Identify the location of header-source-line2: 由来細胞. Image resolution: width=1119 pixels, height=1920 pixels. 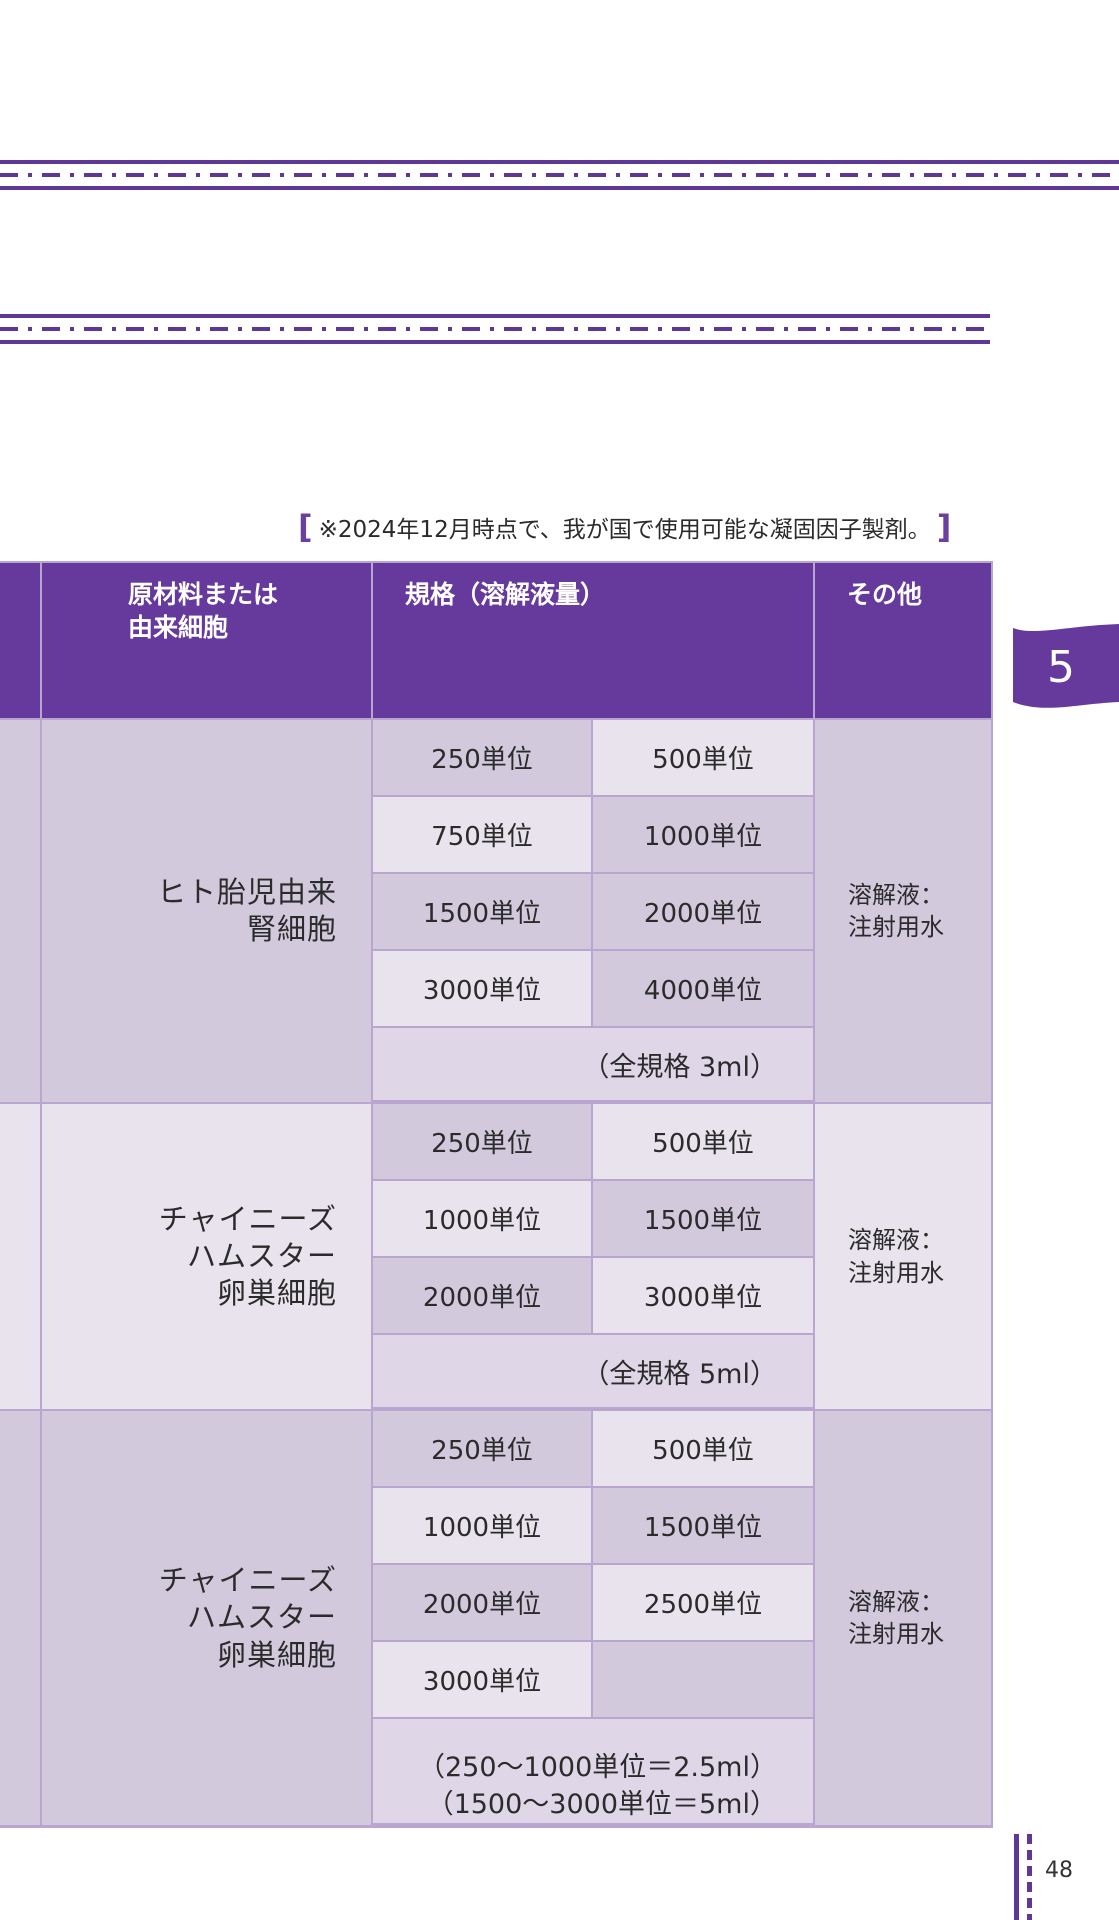
(178, 627).